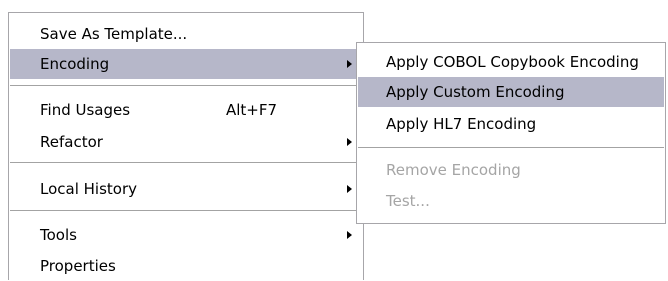 The width and height of the screenshot is (668, 281). What do you see at coordinates (461, 124) in the screenshot?
I see `menu-item-label: Apply HL7 Encoding` at bounding box center [461, 124].